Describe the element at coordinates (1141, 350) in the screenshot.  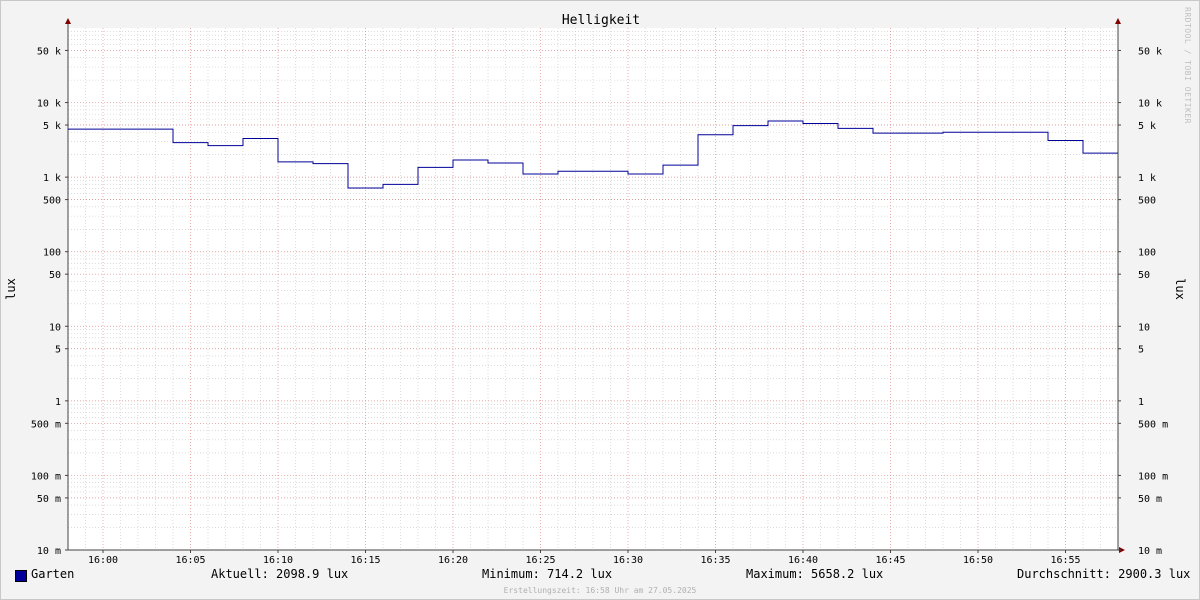
I see `y-tick-label-right: 5` at that location.